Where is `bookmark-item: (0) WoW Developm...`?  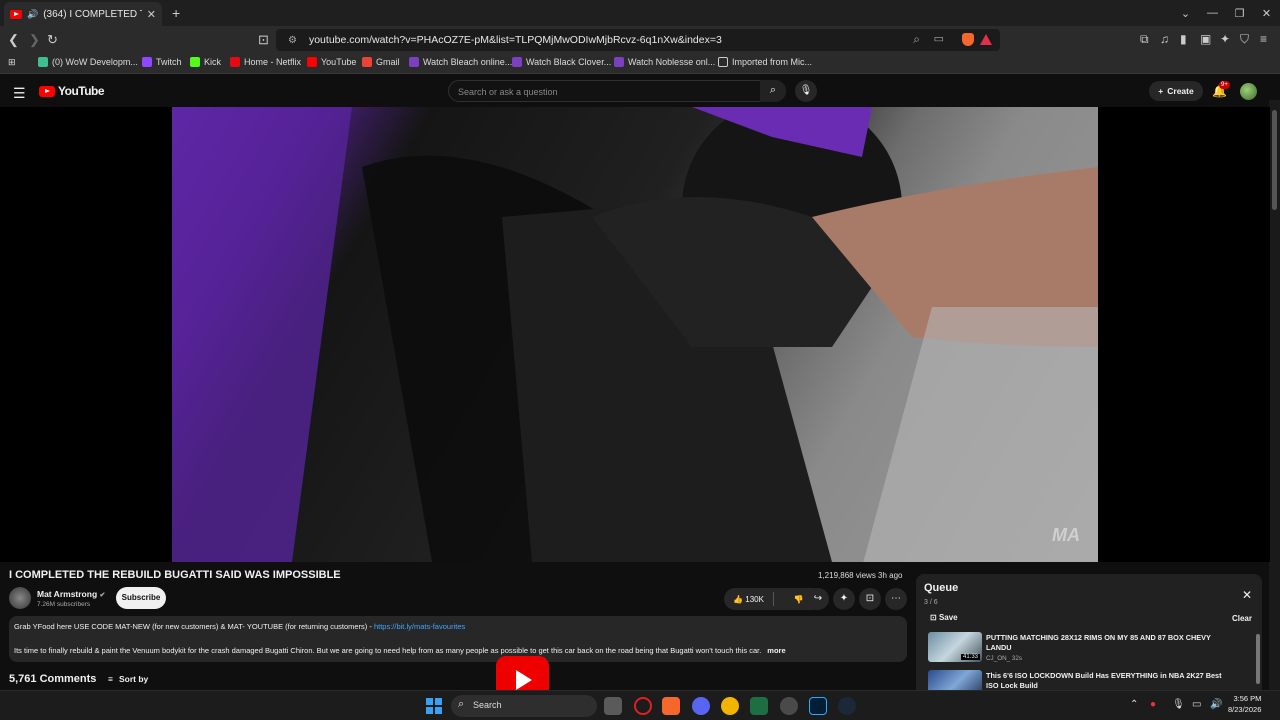 bookmark-item: (0) WoW Developm... is located at coordinates (88, 62).